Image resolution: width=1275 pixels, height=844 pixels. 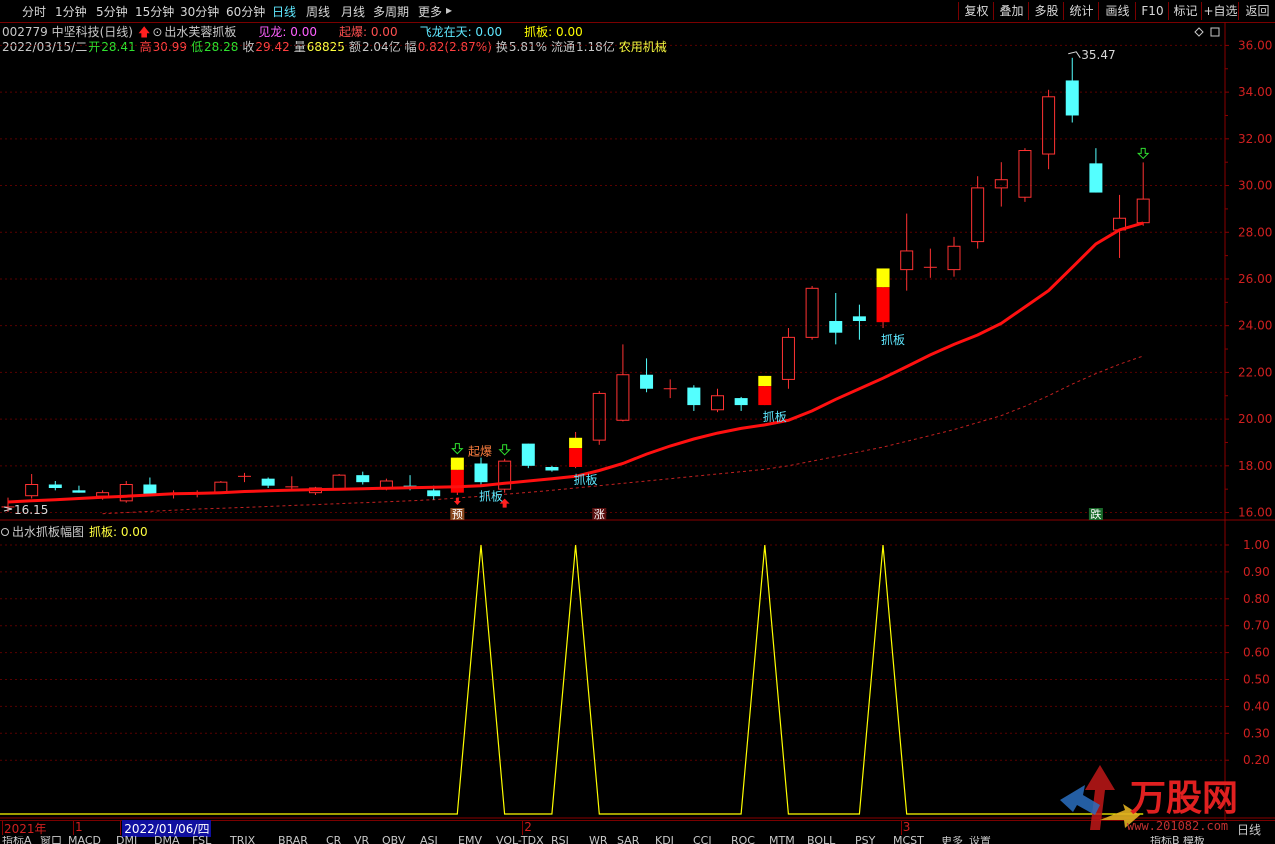 I want to click on logo-arrow-up-icon, so click(x=1100, y=797).